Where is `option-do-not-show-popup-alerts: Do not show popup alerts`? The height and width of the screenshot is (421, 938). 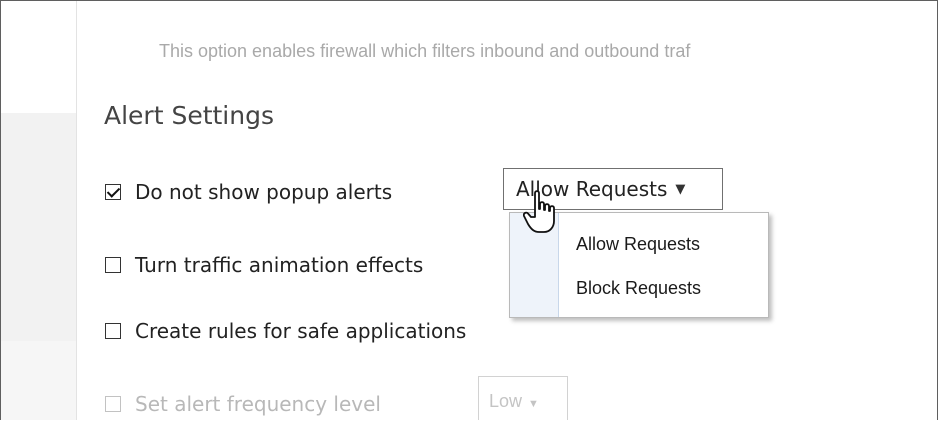
option-do-not-show-popup-alerts: Do not show popup alerts is located at coordinates (248, 192).